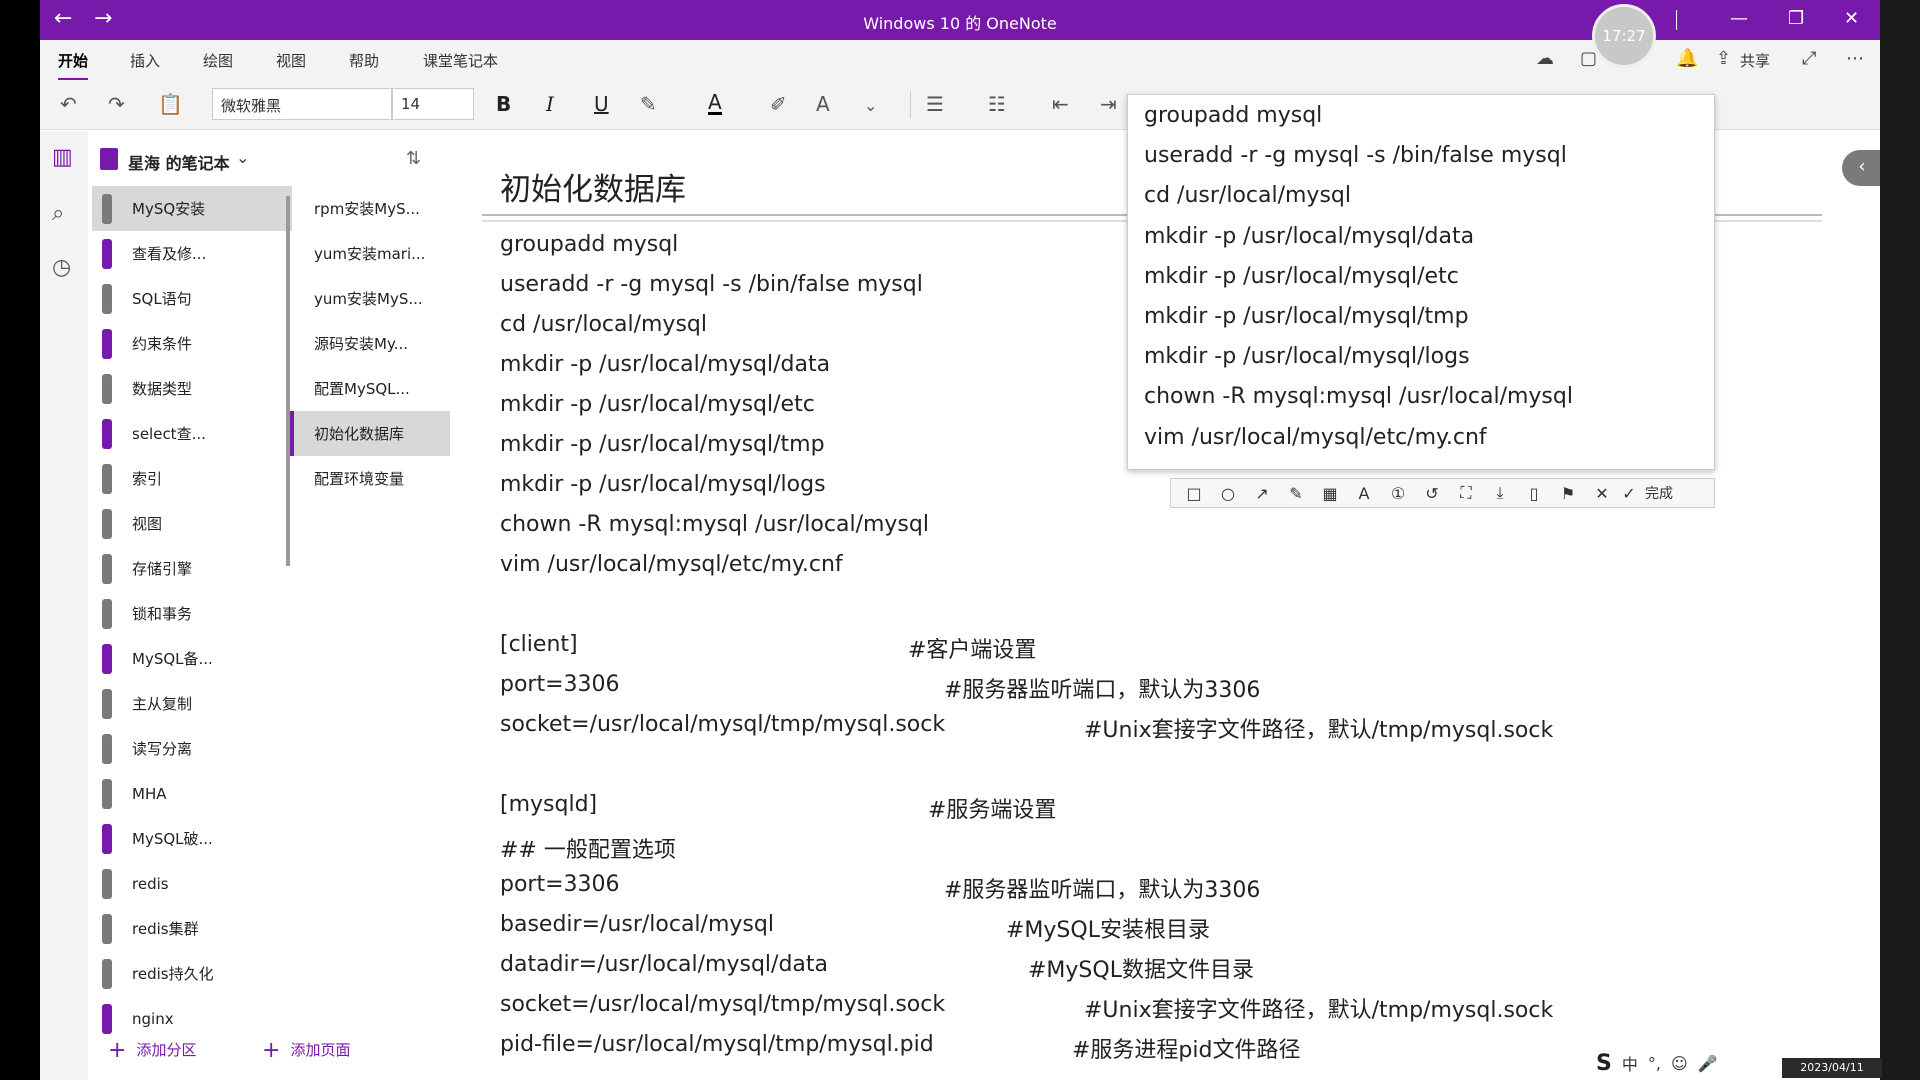  Describe the element at coordinates (1568, 493) in the screenshot. I see `bookmark-icon: ⚑` at that location.